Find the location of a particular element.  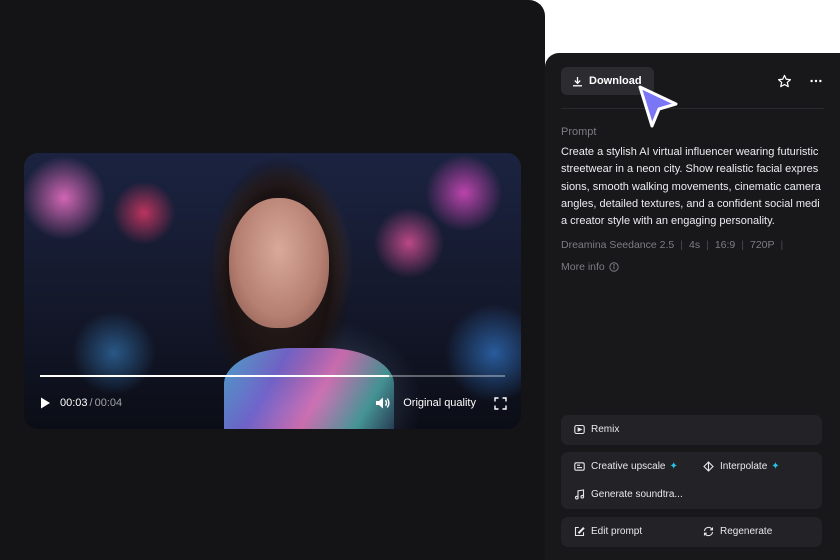

star-icon is located at coordinates (784, 81).